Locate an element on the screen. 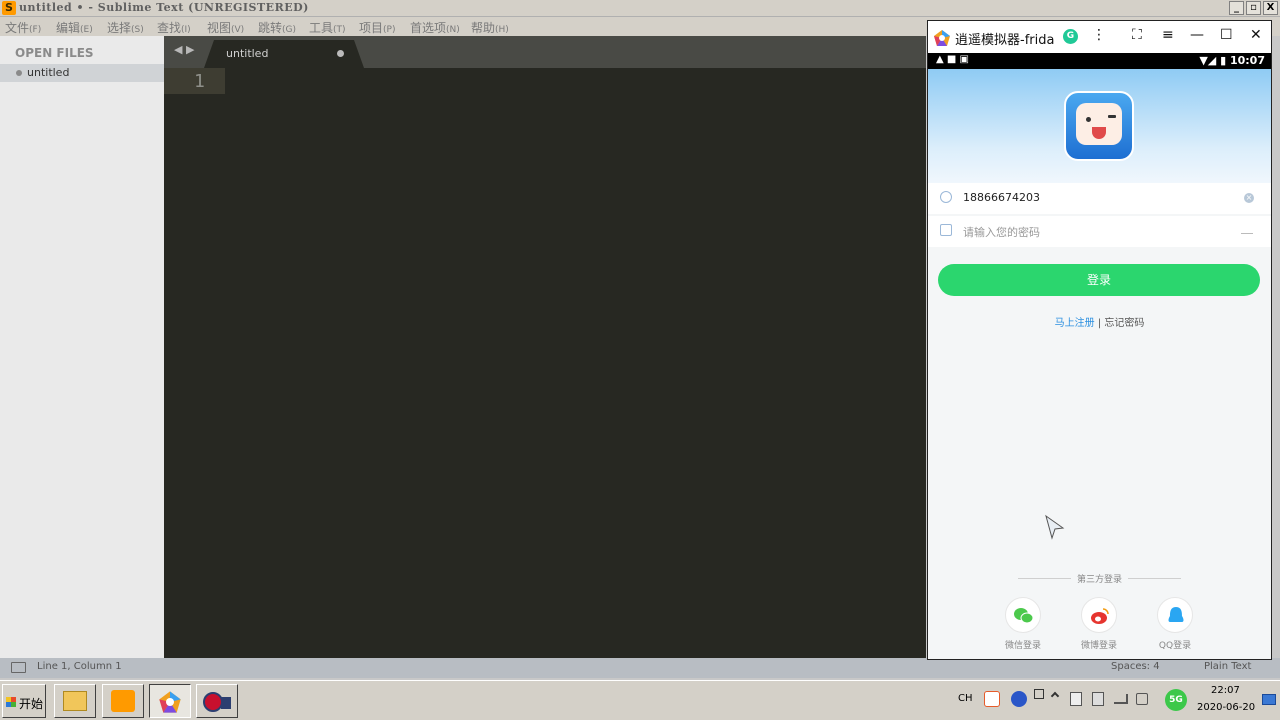 The image size is (1280, 720). mouse-cursor-icon is located at coordinates (1055, 527).